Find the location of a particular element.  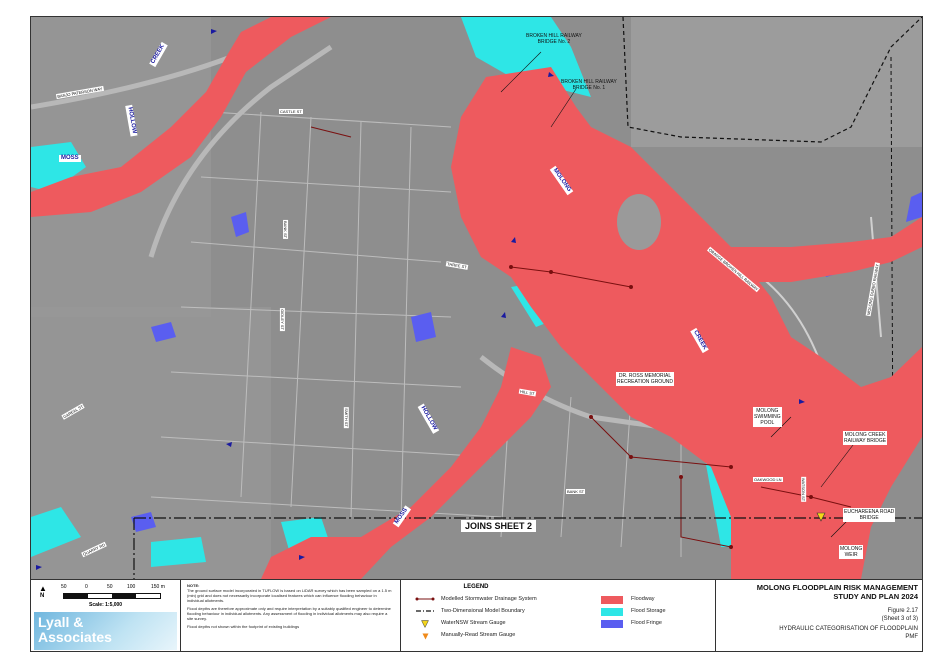

paddock-ne is located at coordinates (776, 82).